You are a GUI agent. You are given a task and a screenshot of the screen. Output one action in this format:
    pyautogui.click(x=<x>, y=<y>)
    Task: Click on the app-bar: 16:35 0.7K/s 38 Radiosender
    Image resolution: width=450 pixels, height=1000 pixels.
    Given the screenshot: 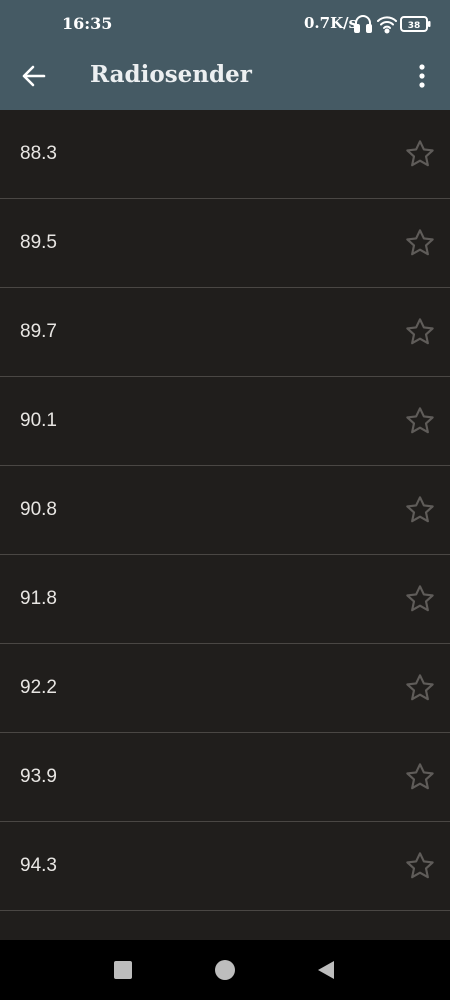 What is the action you would take?
    pyautogui.click(x=225, y=55)
    